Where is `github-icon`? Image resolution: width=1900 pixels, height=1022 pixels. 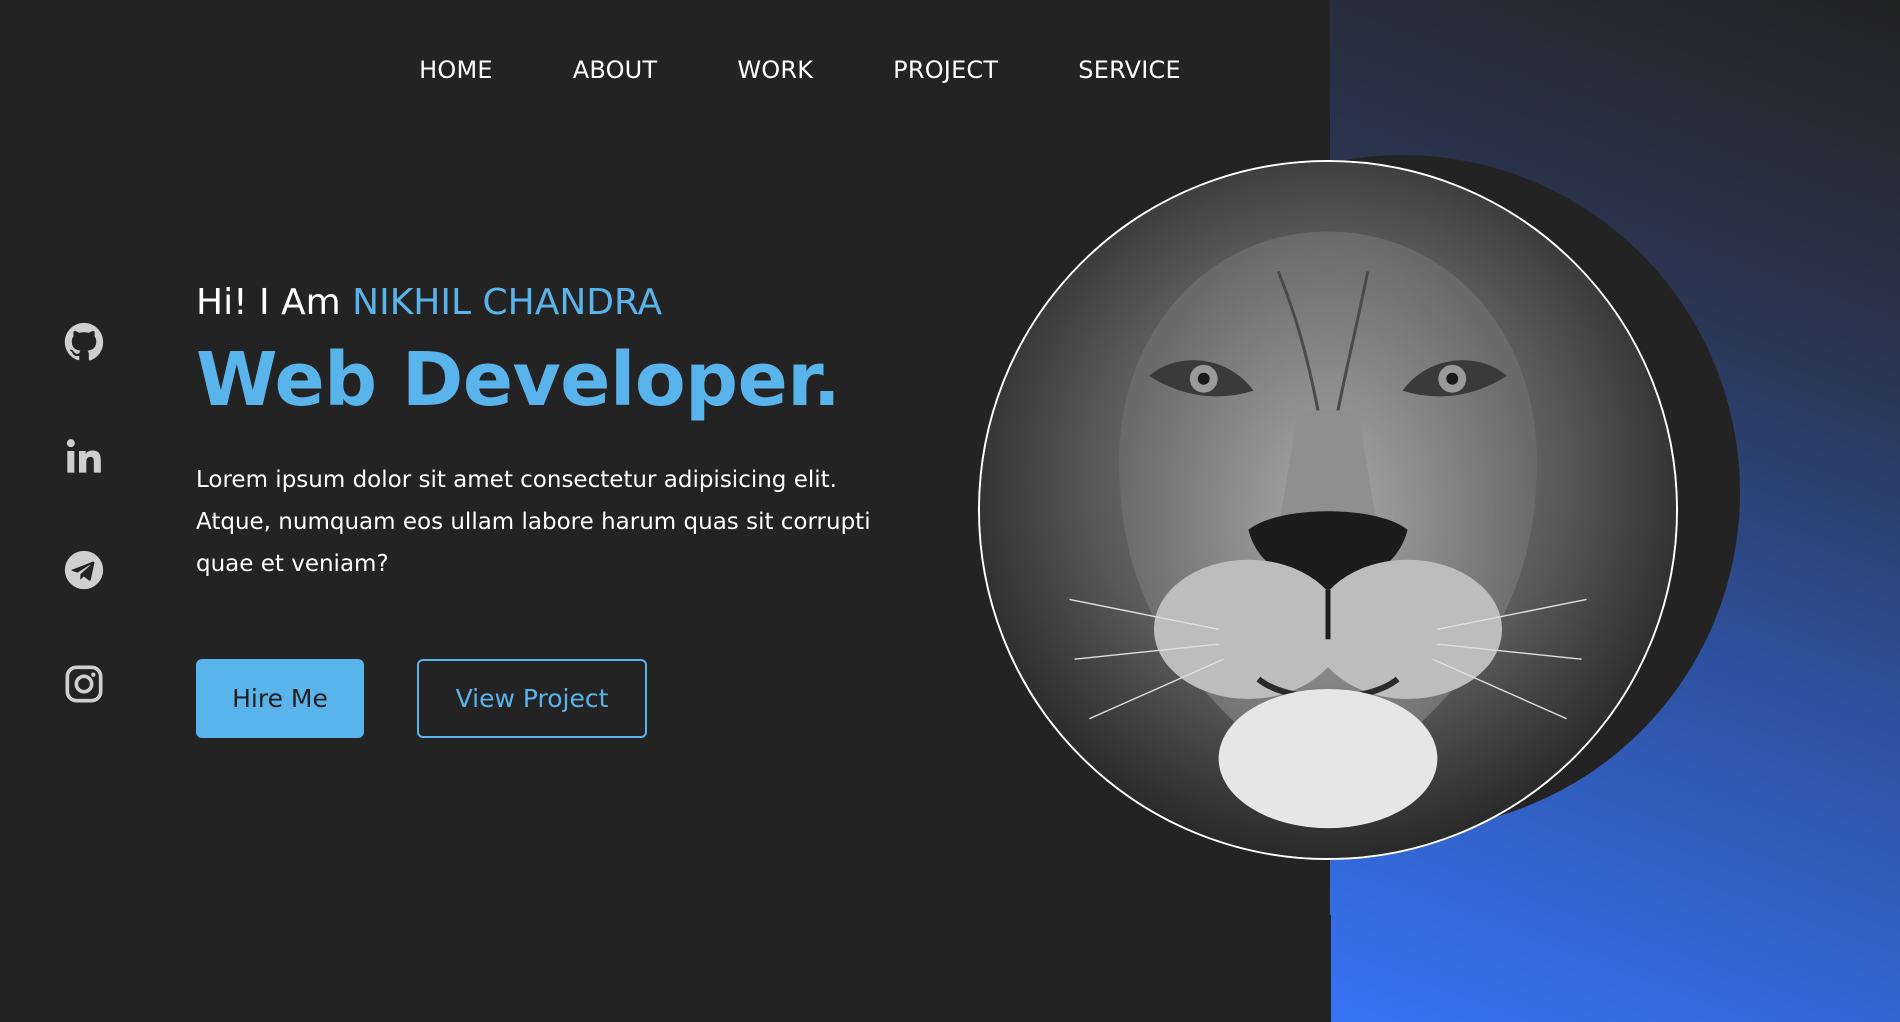
github-icon is located at coordinates (84, 341).